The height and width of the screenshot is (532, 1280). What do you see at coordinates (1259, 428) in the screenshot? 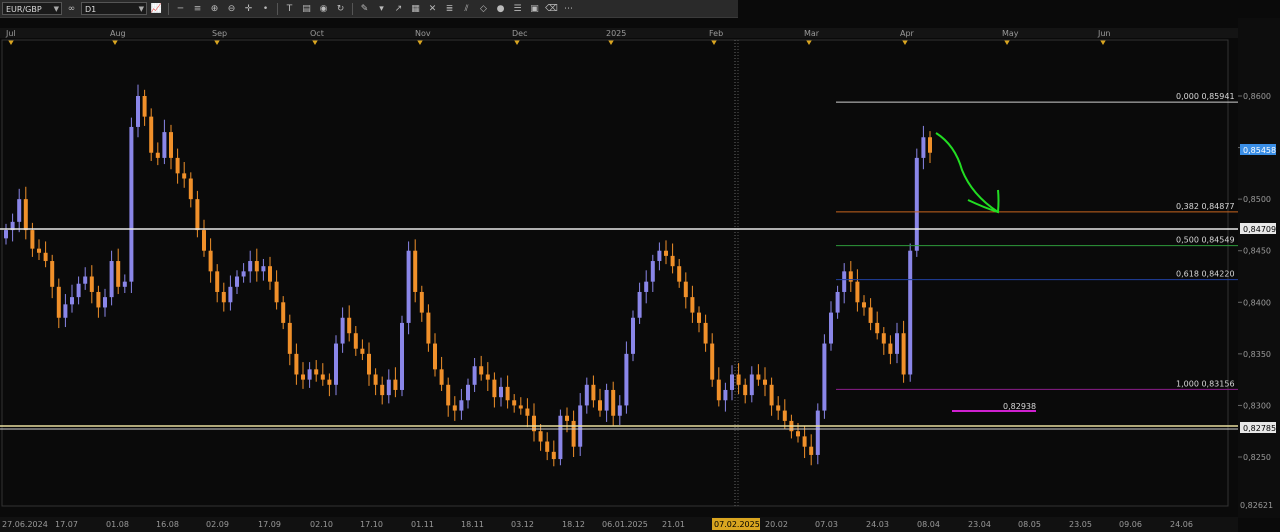
I see `lower-level-label: 0,82785` at bounding box center [1259, 428].